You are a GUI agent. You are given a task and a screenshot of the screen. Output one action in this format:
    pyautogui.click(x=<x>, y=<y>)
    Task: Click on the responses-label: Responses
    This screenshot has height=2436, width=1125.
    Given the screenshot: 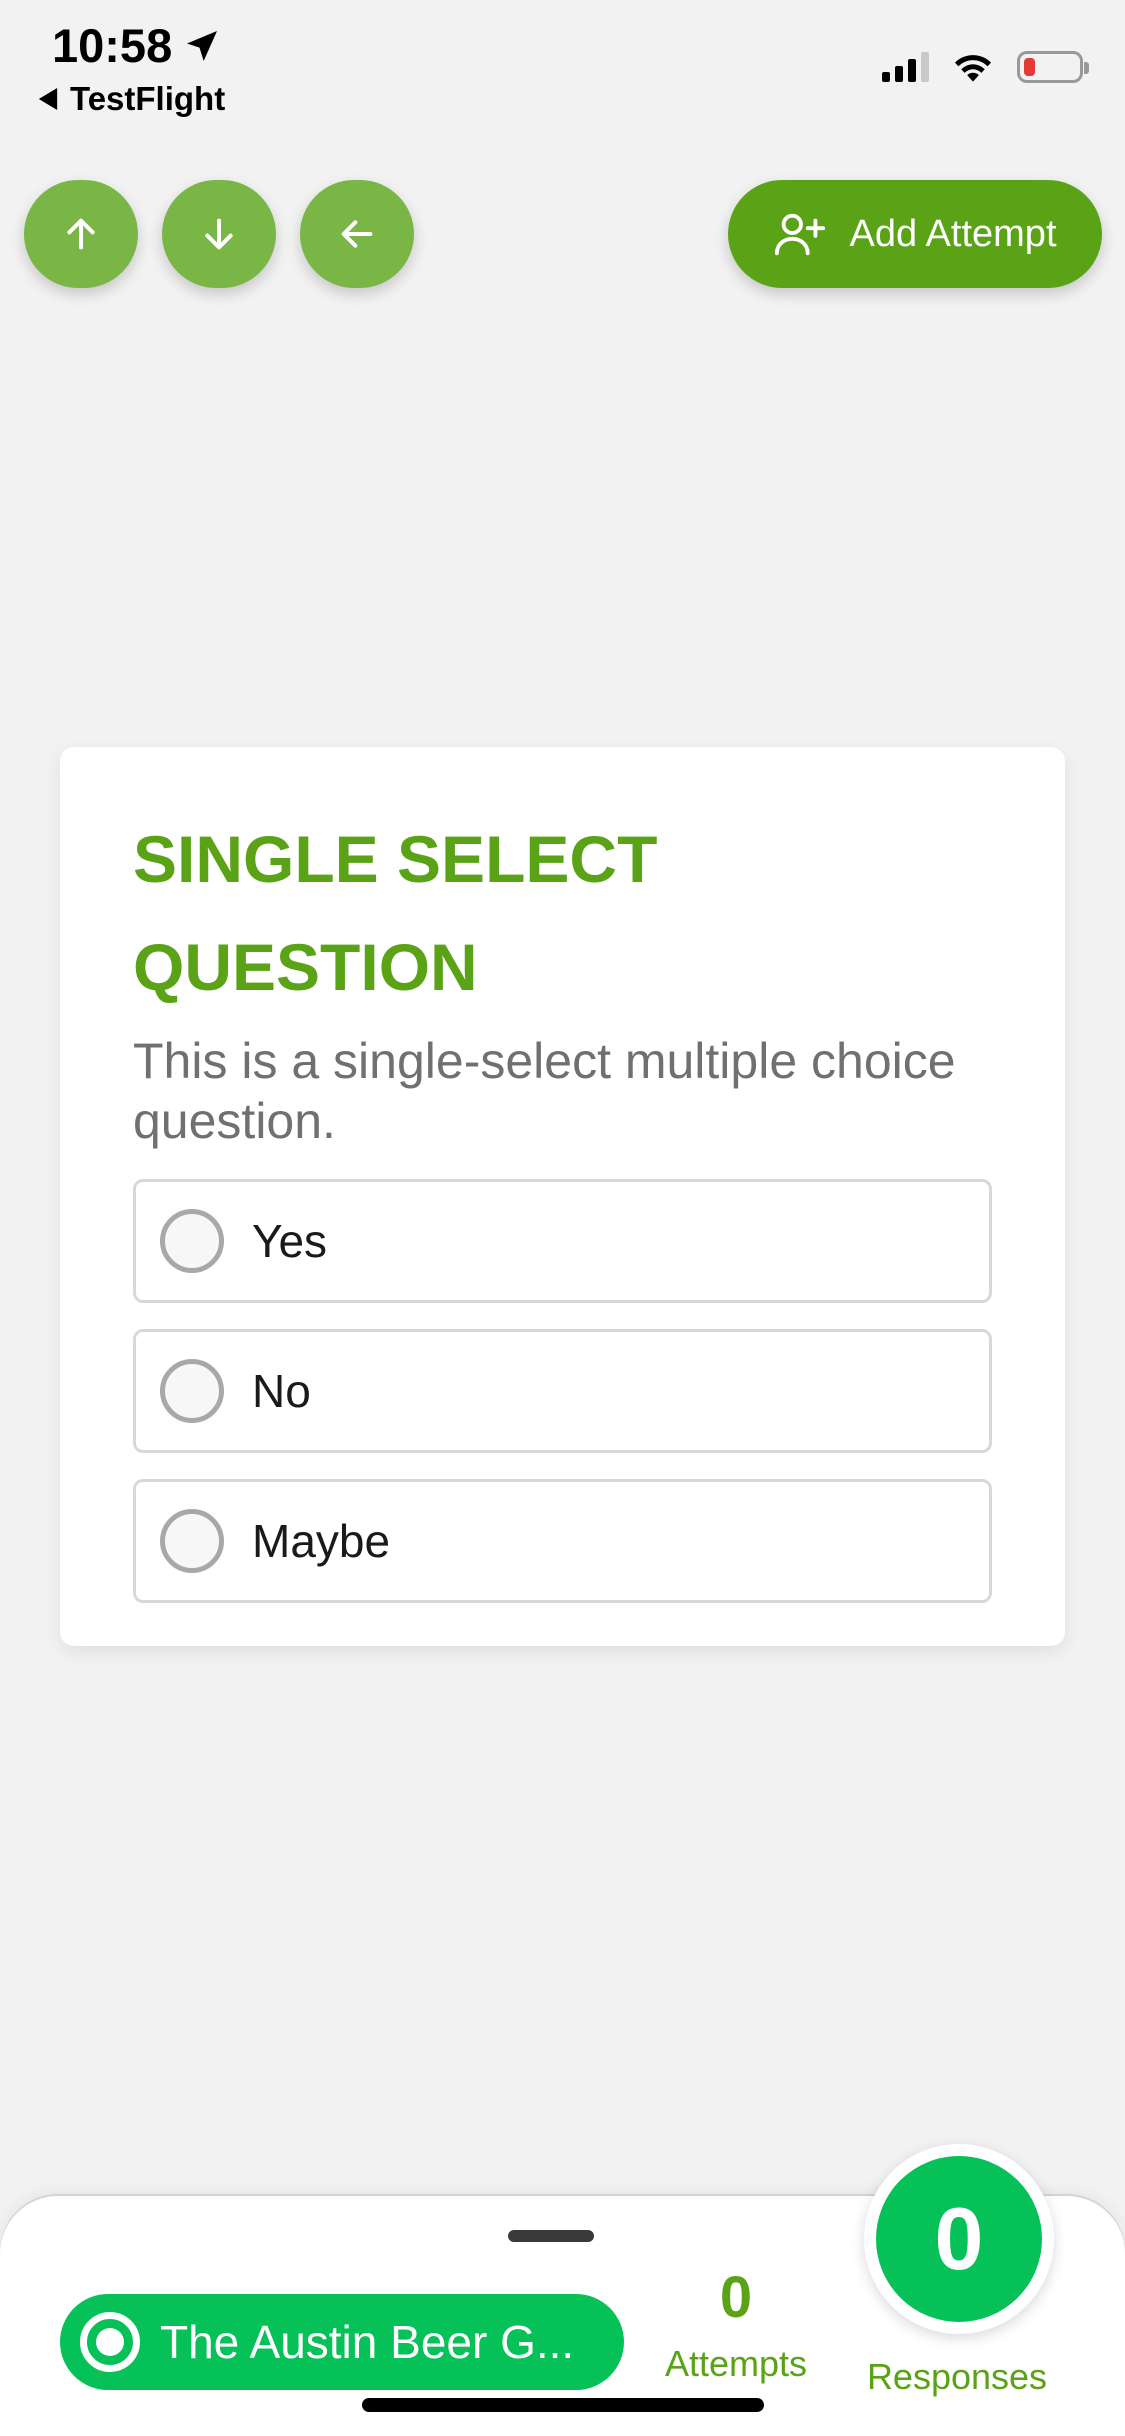 What is the action you would take?
    pyautogui.click(x=957, y=2376)
    